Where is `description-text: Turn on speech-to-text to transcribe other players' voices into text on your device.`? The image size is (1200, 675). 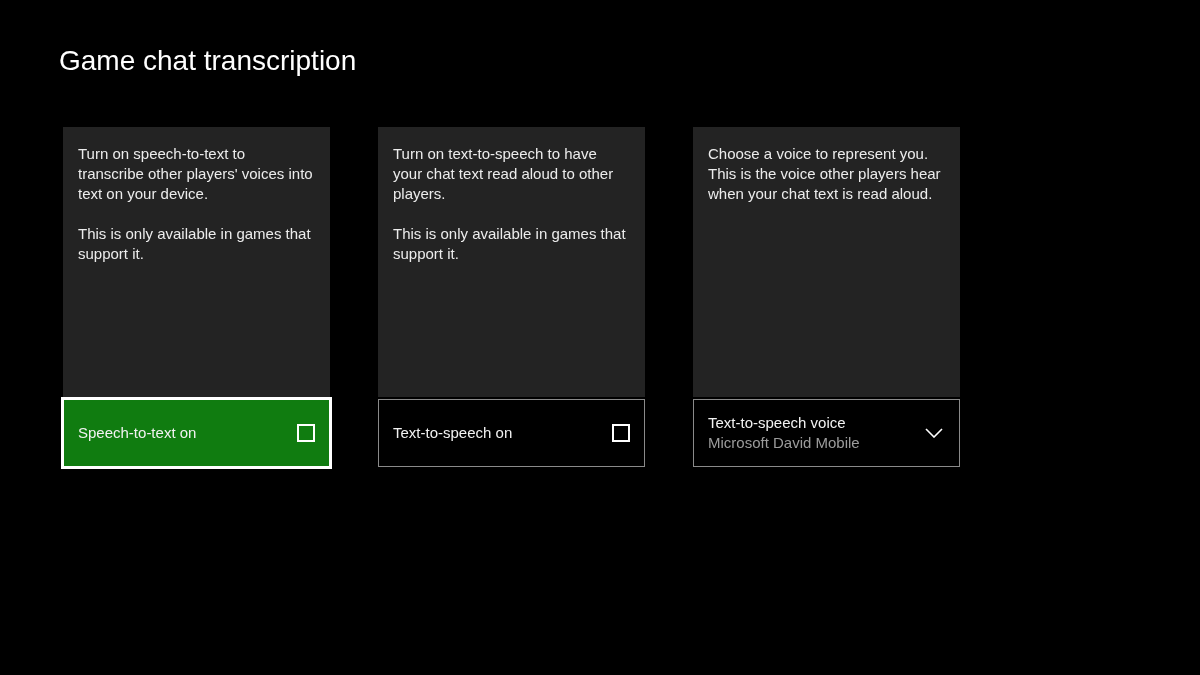 description-text: Turn on speech-to-text to transcribe other players' voices into text on your device. is located at coordinates (196, 174).